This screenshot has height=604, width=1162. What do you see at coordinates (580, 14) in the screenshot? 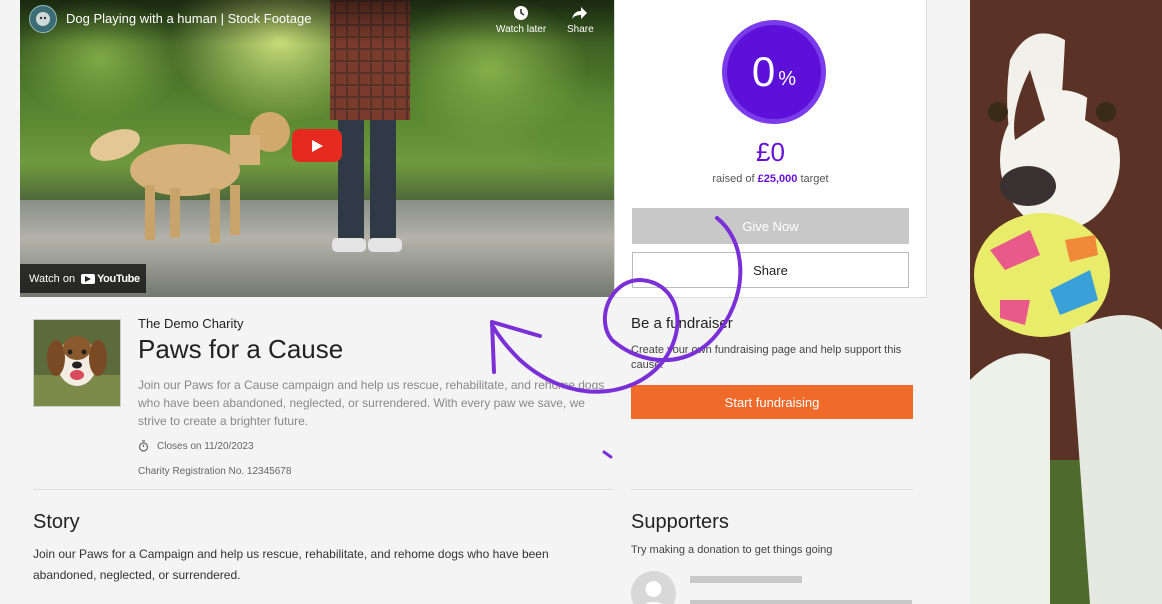
I see `share-arrow-icon` at bounding box center [580, 14].